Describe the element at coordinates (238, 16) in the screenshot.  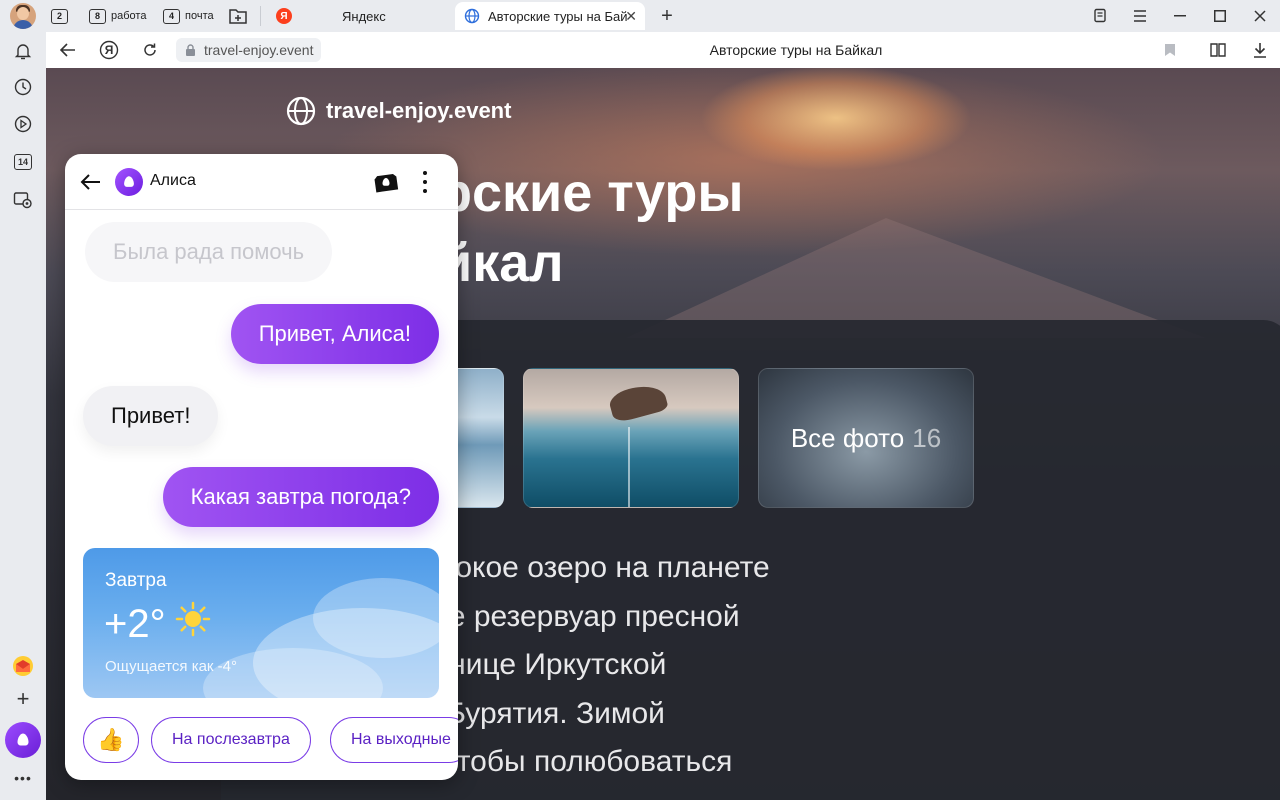
I see `new-tab-group-icon` at that location.